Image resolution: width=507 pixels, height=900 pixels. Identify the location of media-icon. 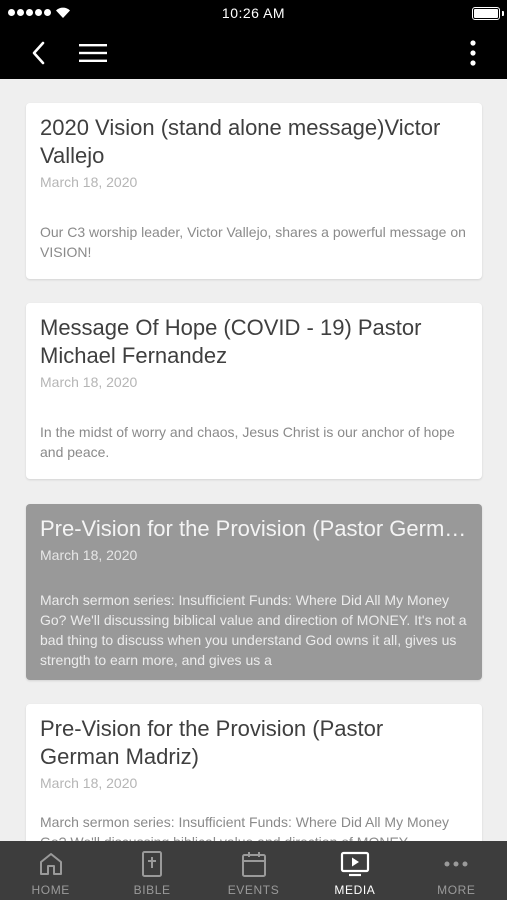
(355, 864).